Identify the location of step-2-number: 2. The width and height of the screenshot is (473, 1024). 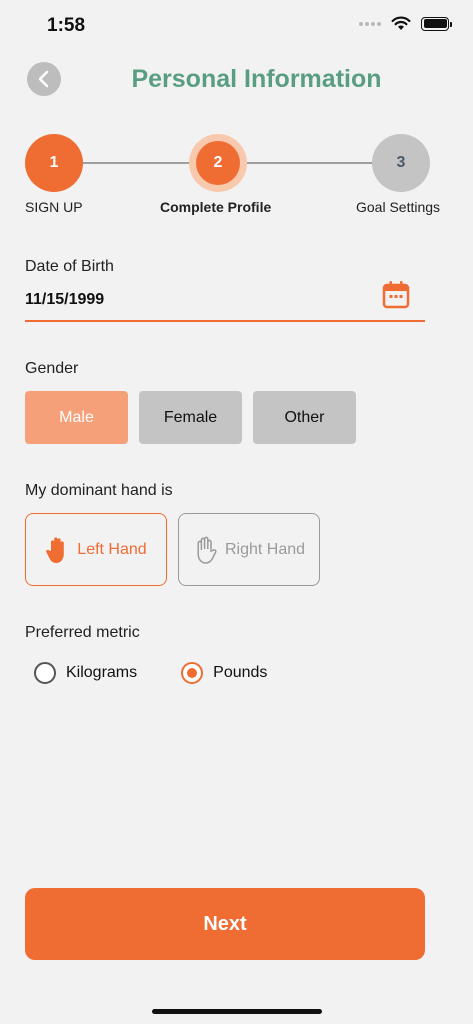
(218, 162).